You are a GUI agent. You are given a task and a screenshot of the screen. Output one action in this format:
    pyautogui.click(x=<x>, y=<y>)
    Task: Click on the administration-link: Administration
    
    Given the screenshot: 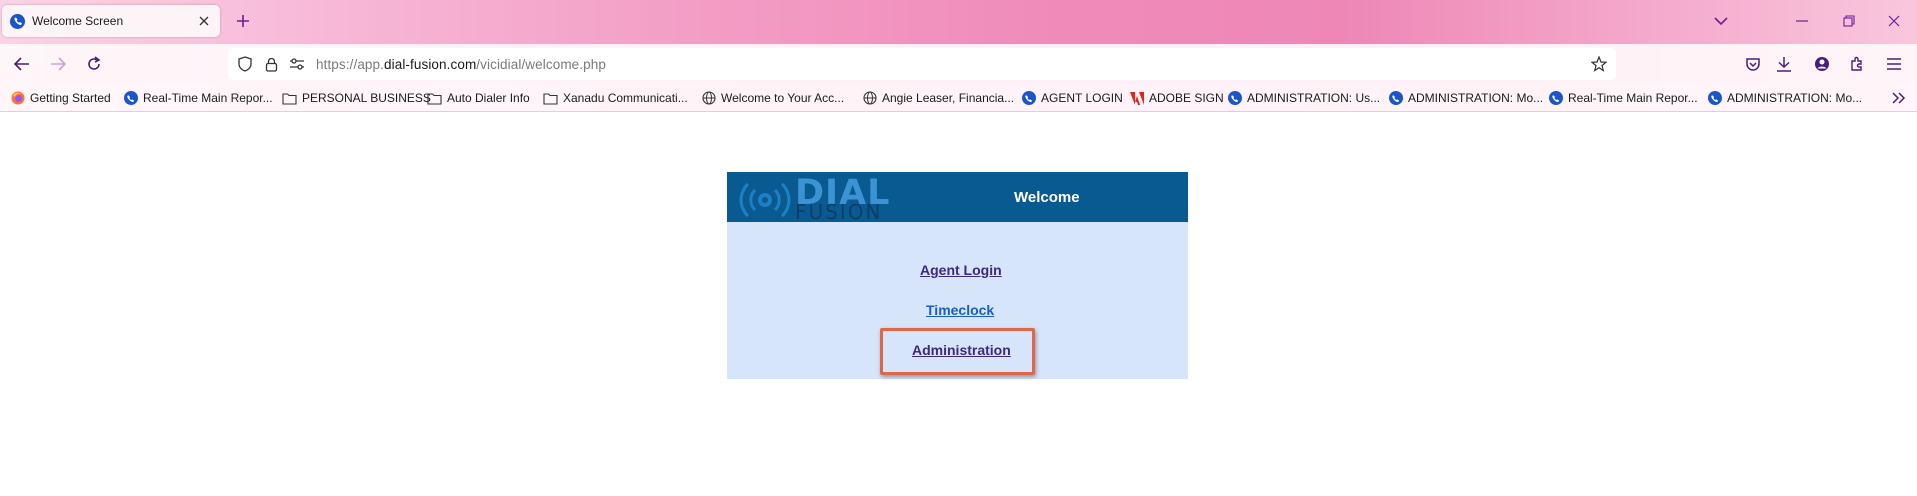 What is the action you would take?
    pyautogui.click(x=961, y=350)
    